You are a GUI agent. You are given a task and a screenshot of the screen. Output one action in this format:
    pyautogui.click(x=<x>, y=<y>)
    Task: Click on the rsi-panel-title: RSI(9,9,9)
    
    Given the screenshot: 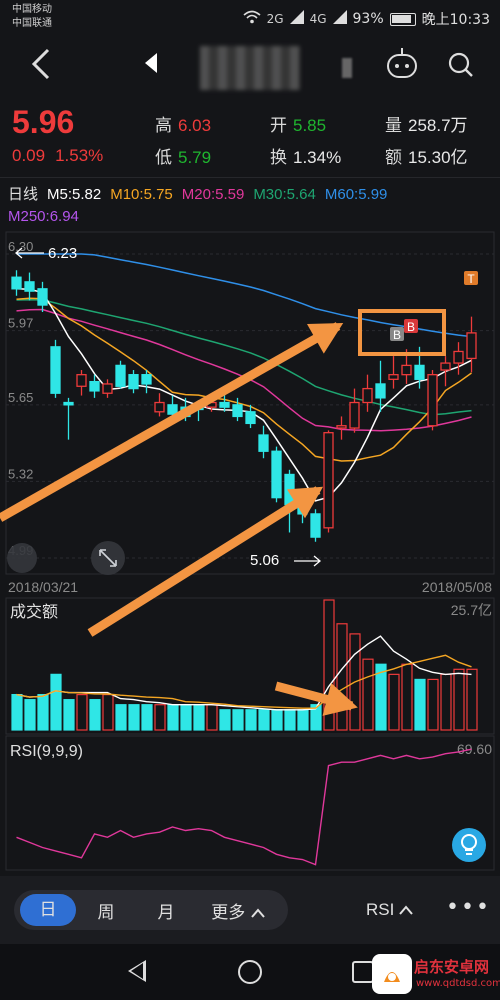 What is the action you would take?
    pyautogui.click(x=46, y=751)
    